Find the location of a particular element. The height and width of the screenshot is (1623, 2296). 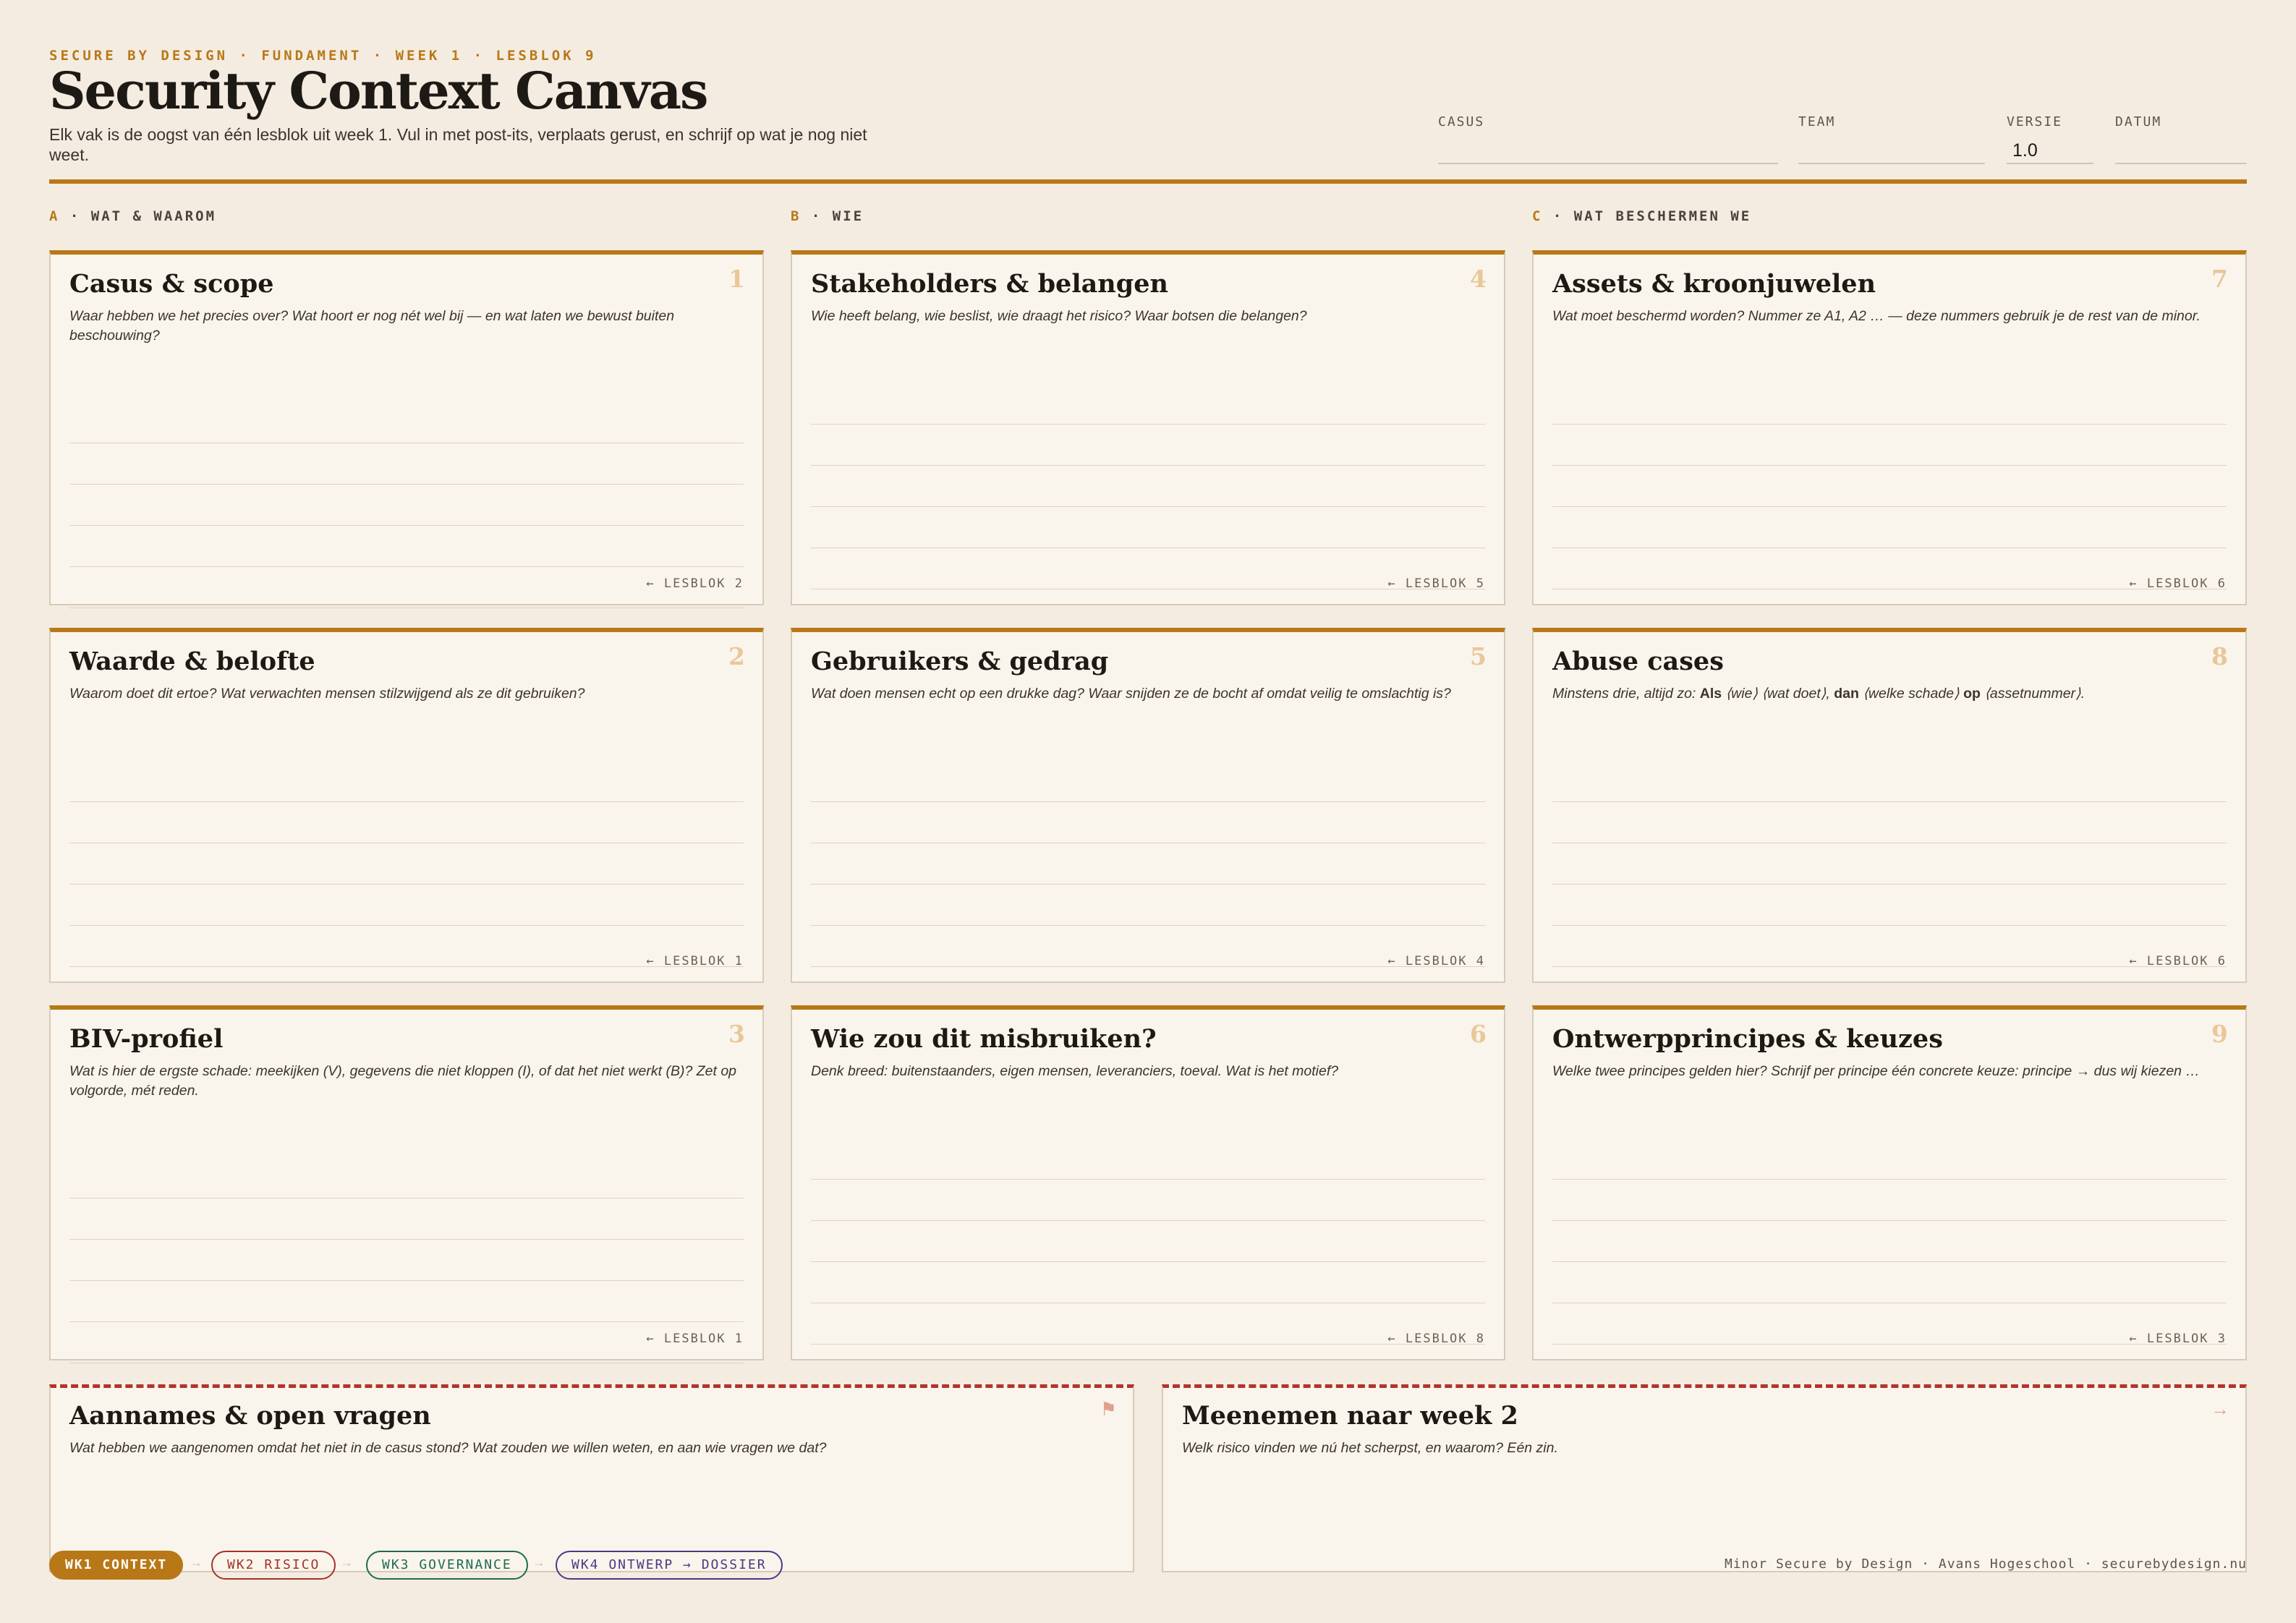

column-title: · WAT BESCHERMEN WE is located at coordinates (1652, 216).